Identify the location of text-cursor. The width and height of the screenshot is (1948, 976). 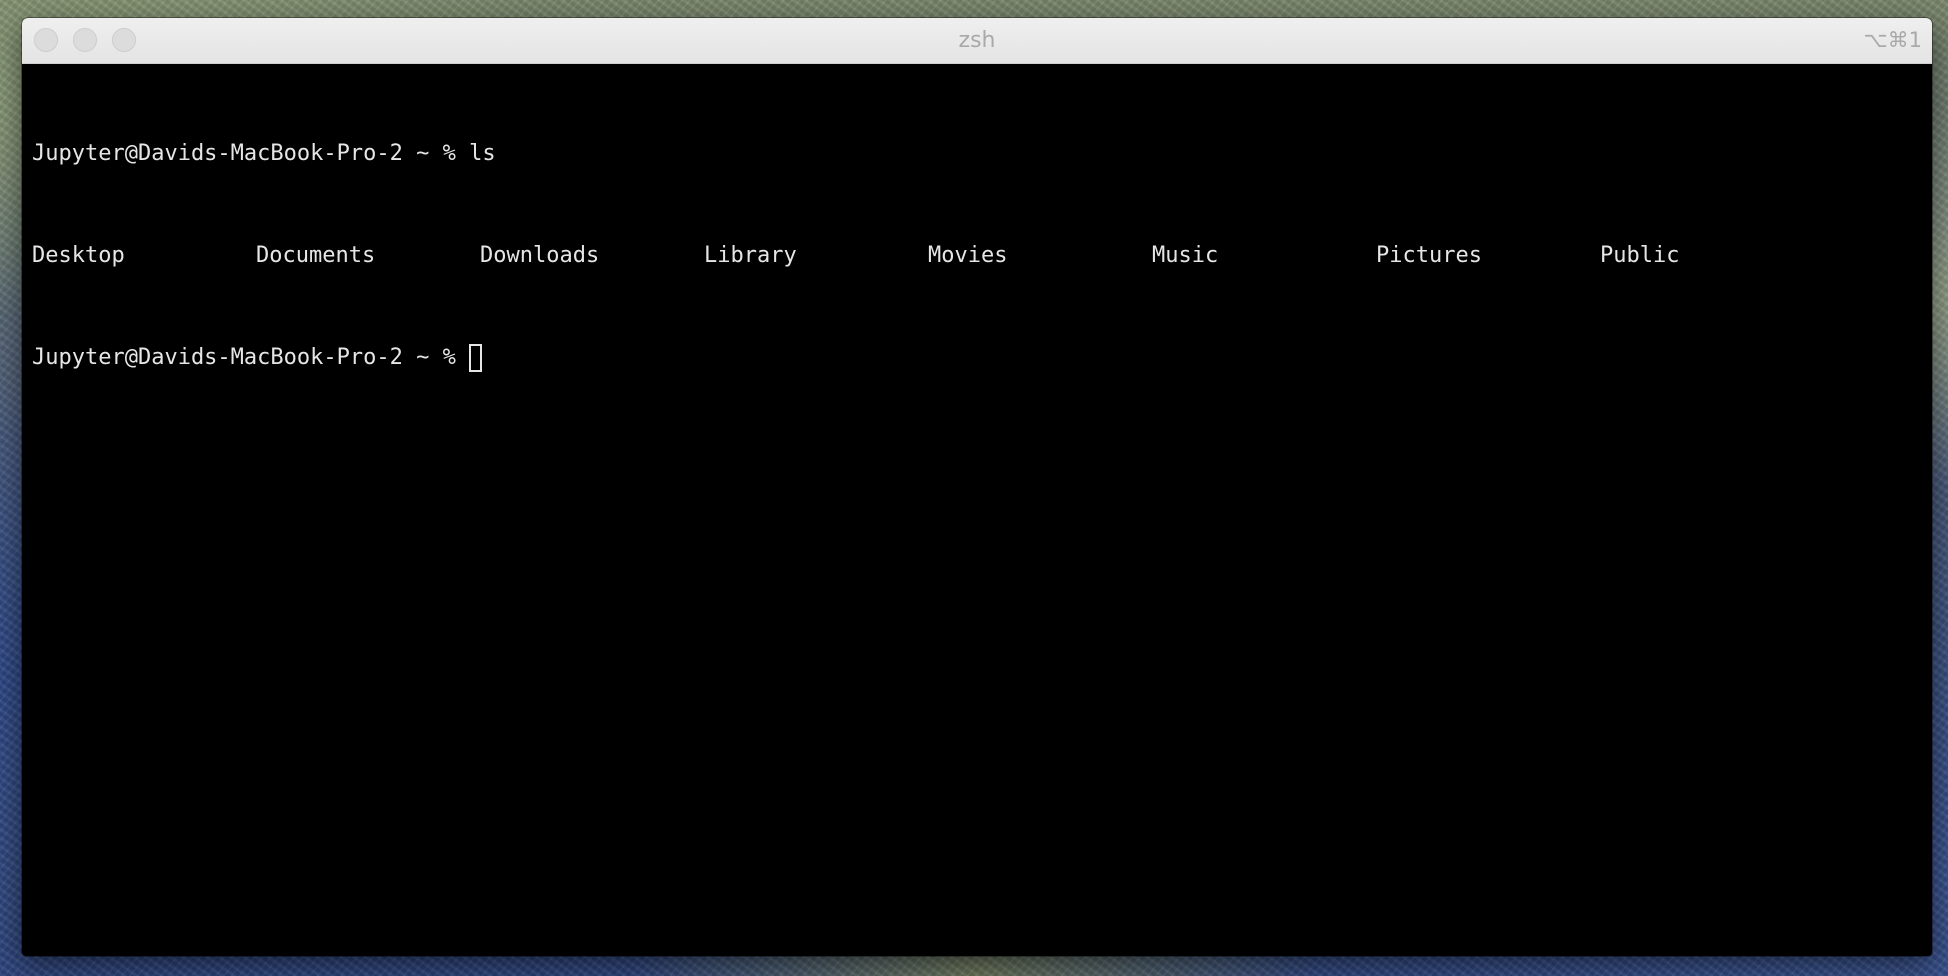
(475, 358).